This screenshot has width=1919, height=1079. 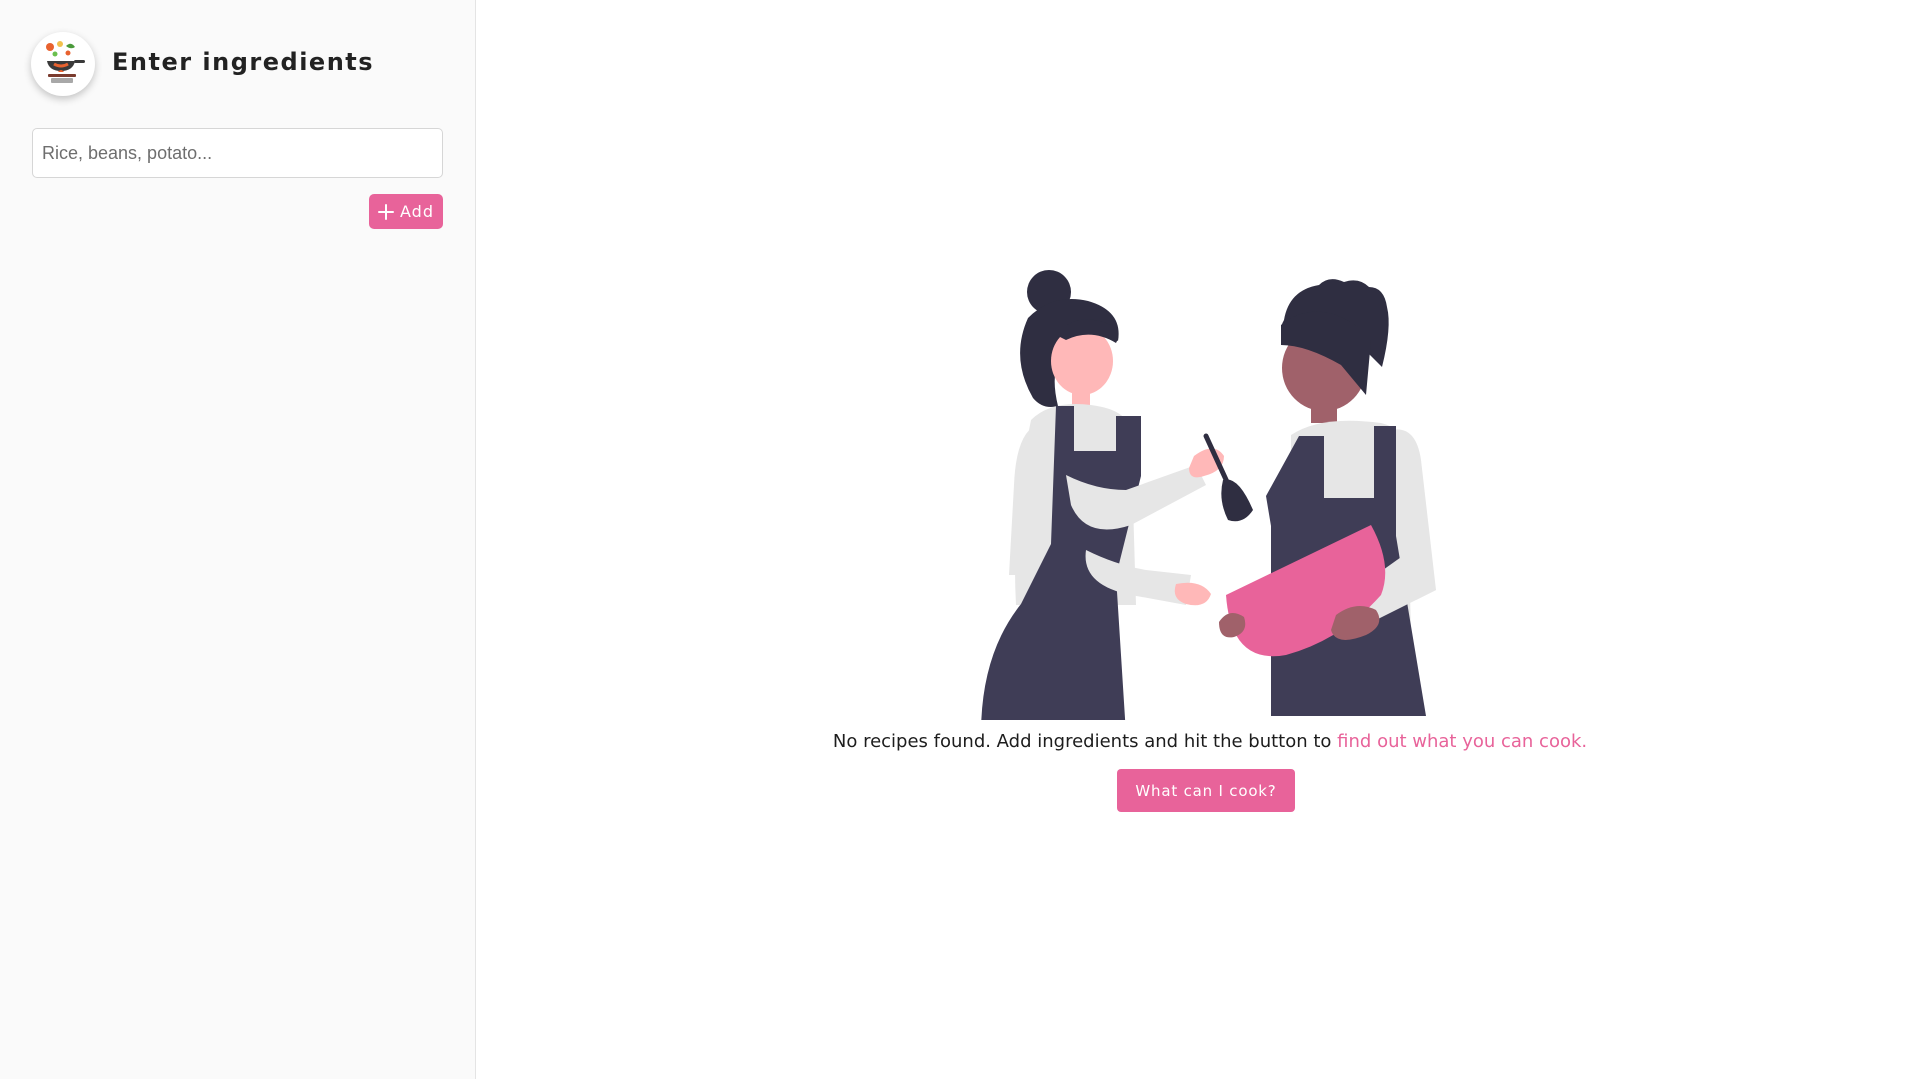 I want to click on two-chefs-cooking-illustration, so click(x=1208, y=495).